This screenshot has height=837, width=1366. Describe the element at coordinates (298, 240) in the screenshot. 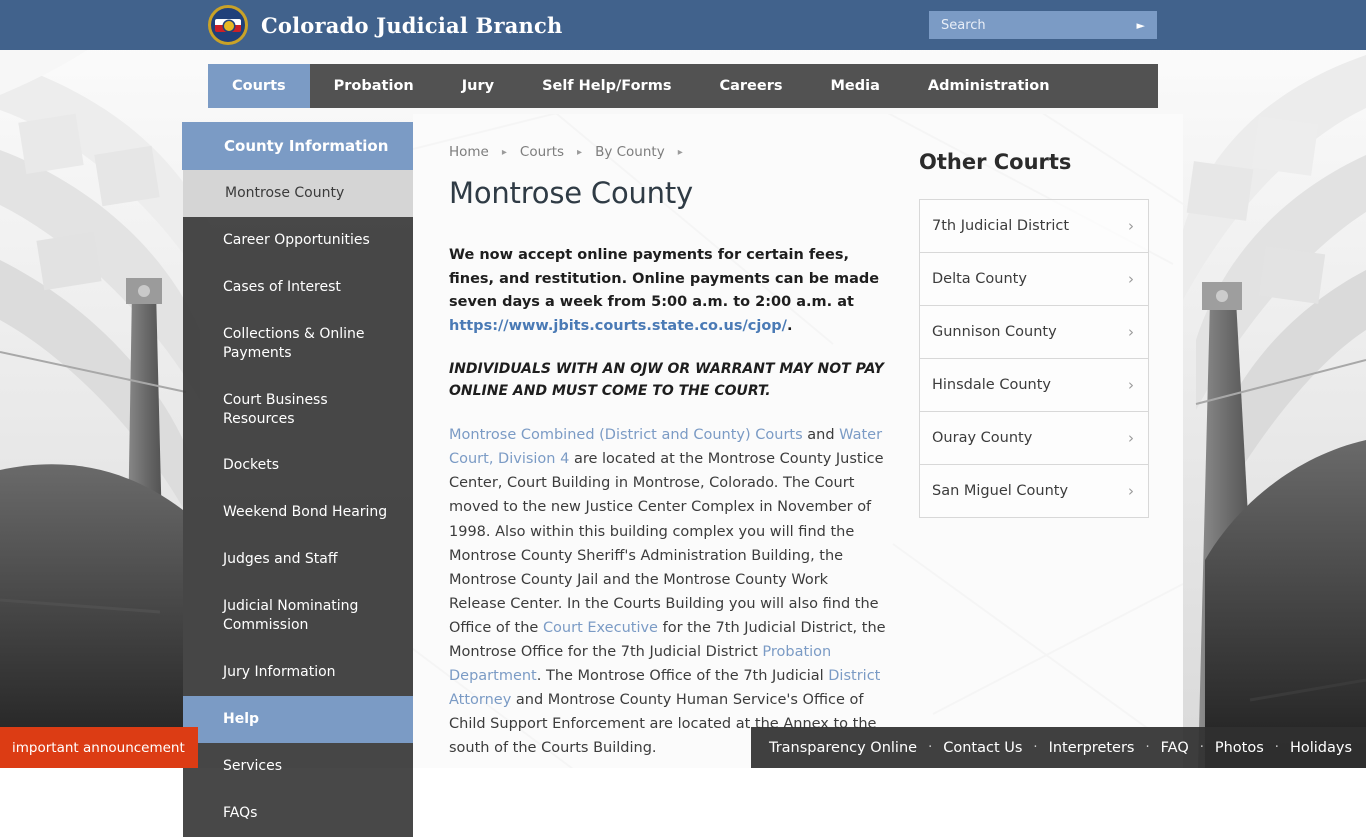

I see `sidebar-item-career-opportunities: Career Opportunities` at that location.